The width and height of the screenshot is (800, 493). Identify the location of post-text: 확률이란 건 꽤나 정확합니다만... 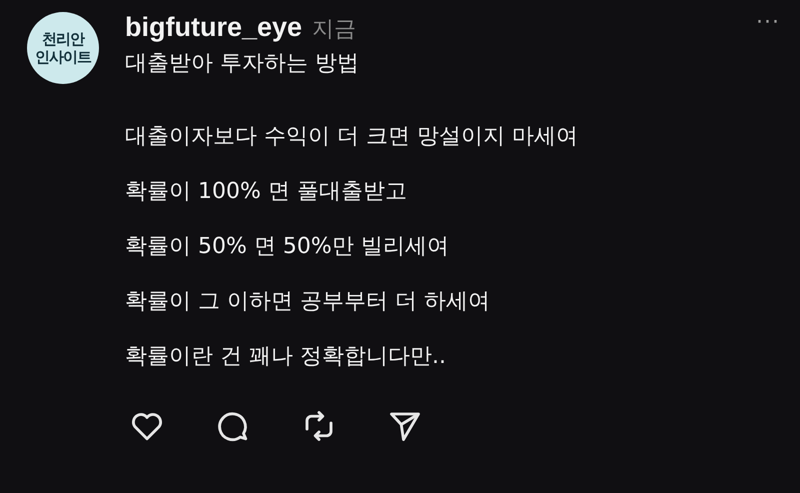
(286, 357).